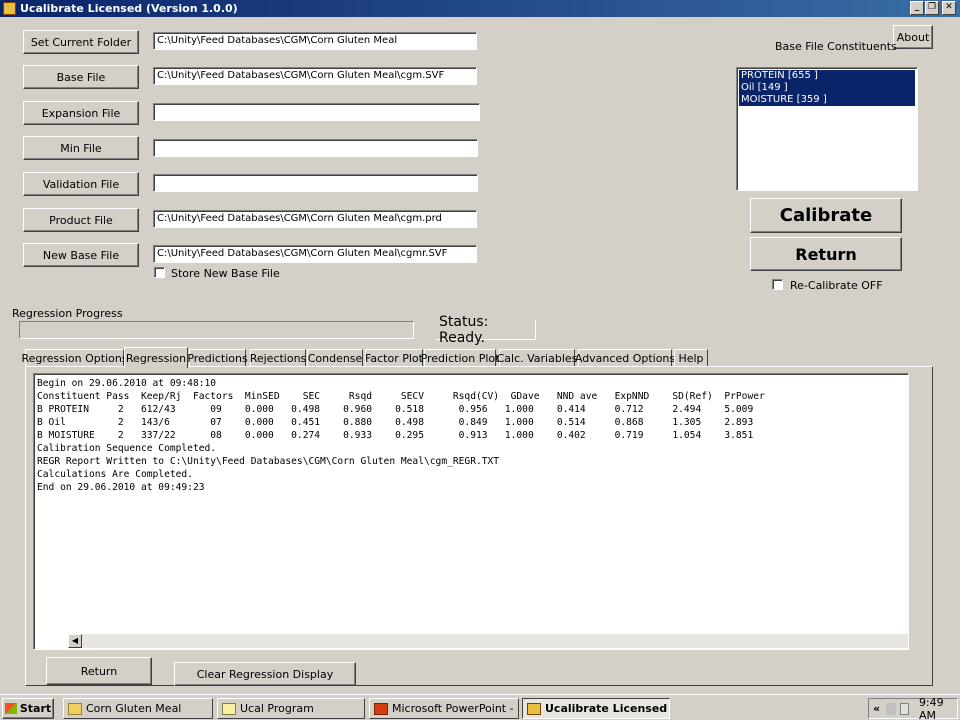  Describe the element at coordinates (81, 148) in the screenshot. I see `min-file-button: Min File` at that location.